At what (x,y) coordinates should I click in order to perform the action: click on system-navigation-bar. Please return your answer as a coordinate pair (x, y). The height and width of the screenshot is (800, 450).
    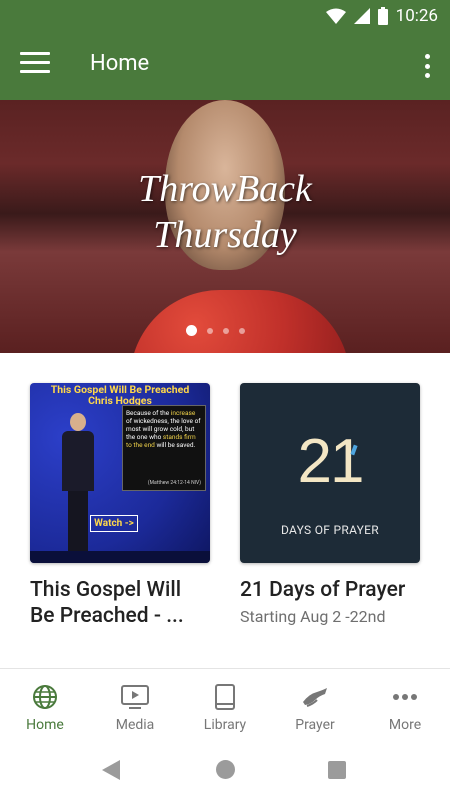
    Looking at the image, I should click on (225, 769).